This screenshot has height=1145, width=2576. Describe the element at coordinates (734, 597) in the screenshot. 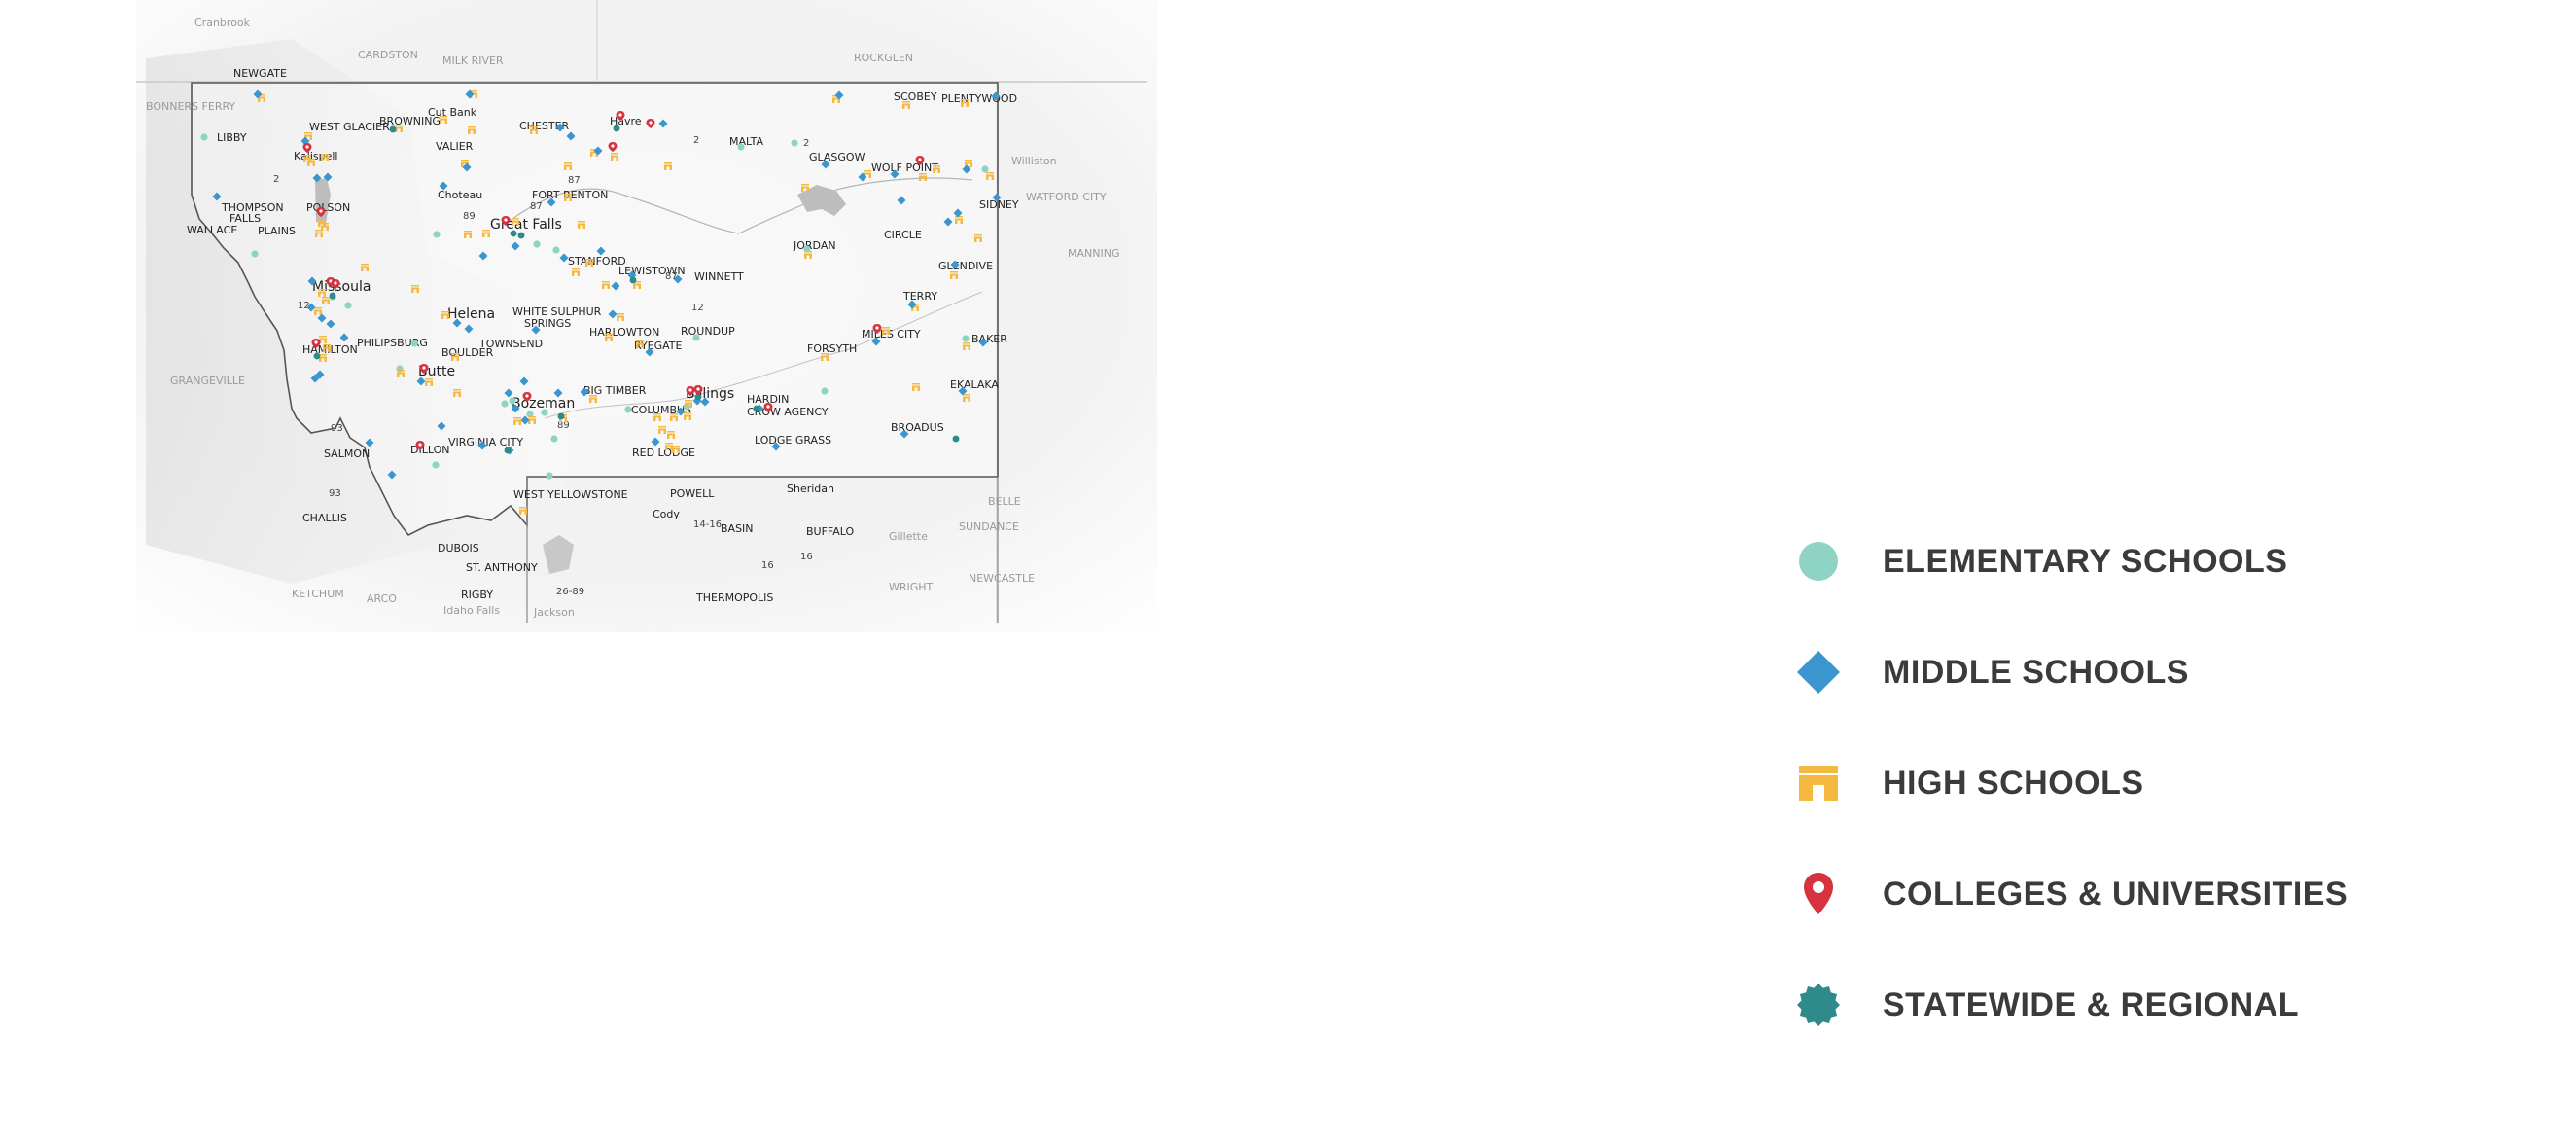

I see `place-label: THERMOPOLIS` at that location.